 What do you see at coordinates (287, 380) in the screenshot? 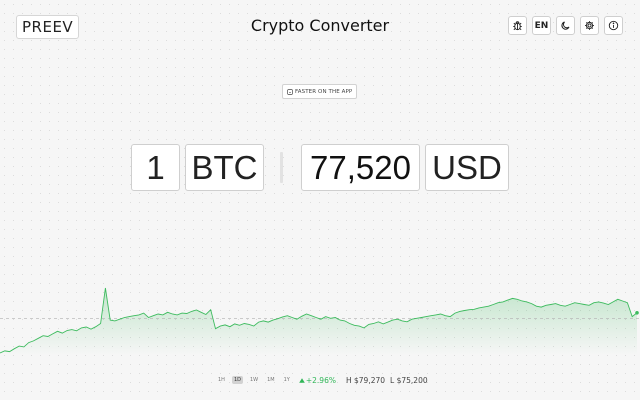
I see `range-1y-button: 1Y` at bounding box center [287, 380].